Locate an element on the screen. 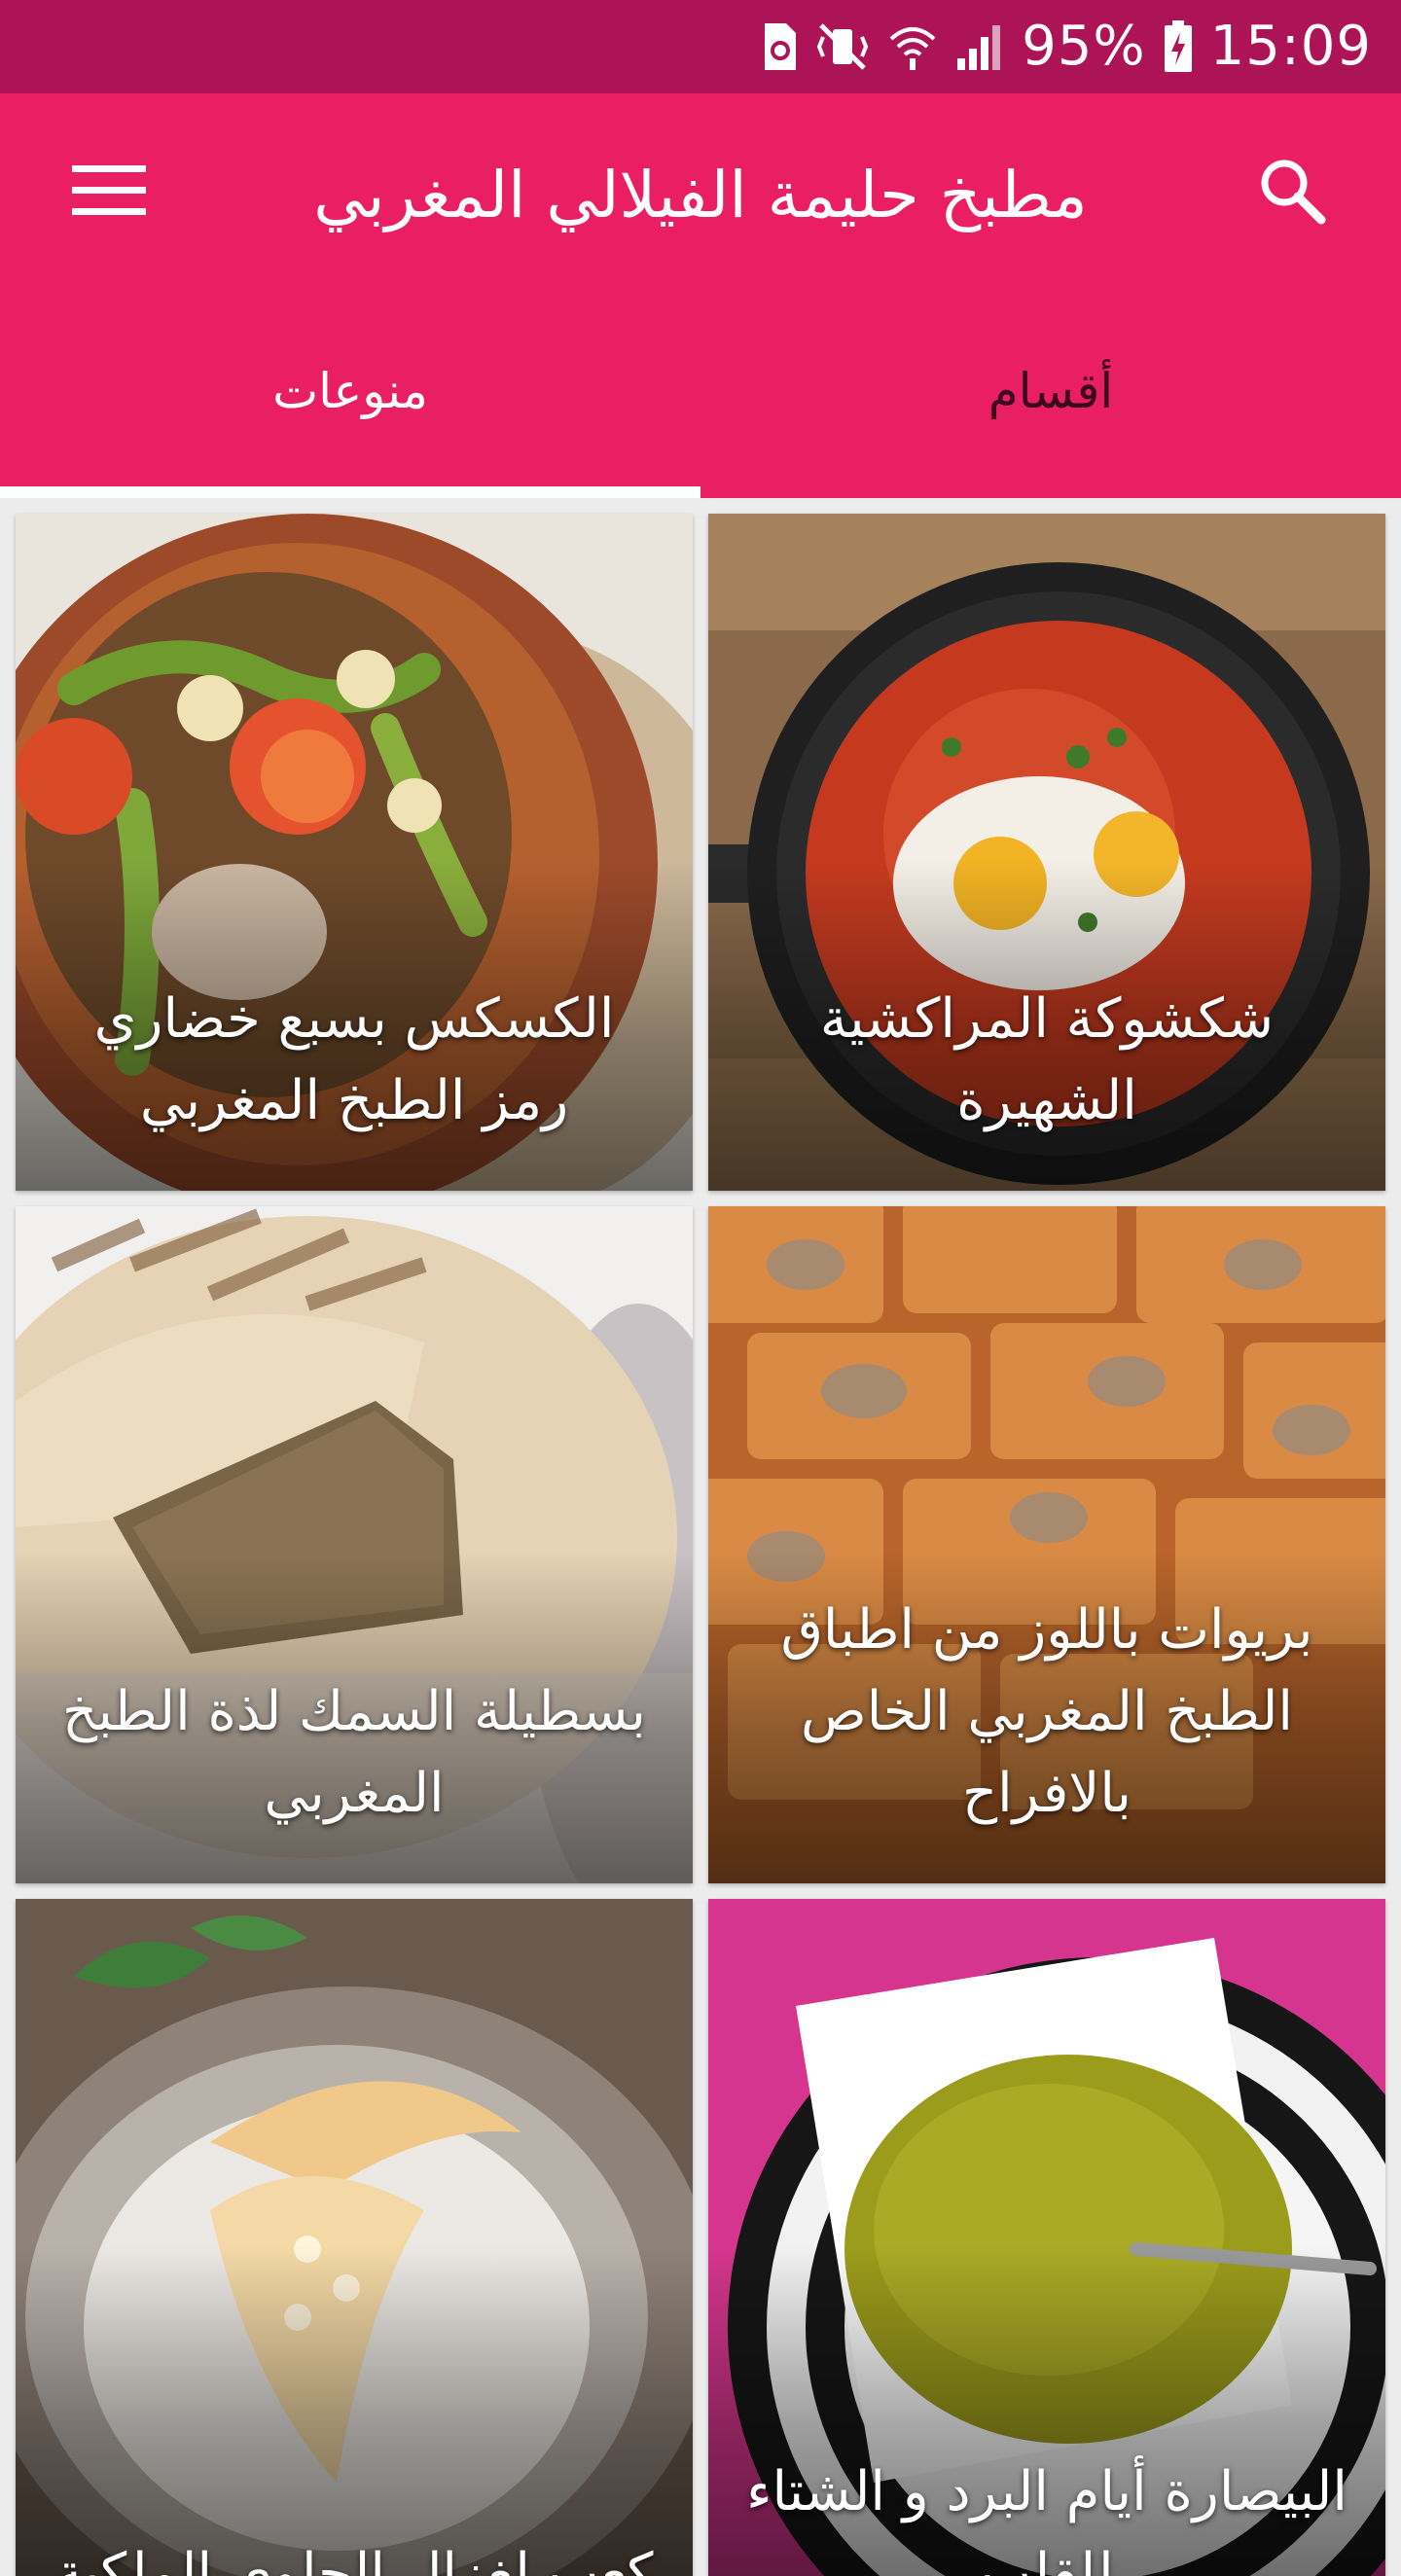 This screenshot has width=1401, height=2576. status-bar: 95% 15:09 is located at coordinates (700, 46).